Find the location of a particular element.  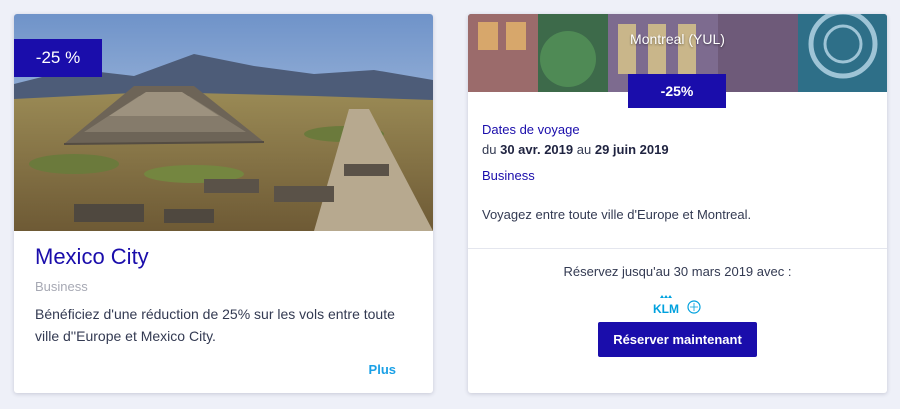

start-date: 30 avr. 2019 is located at coordinates (537, 149).